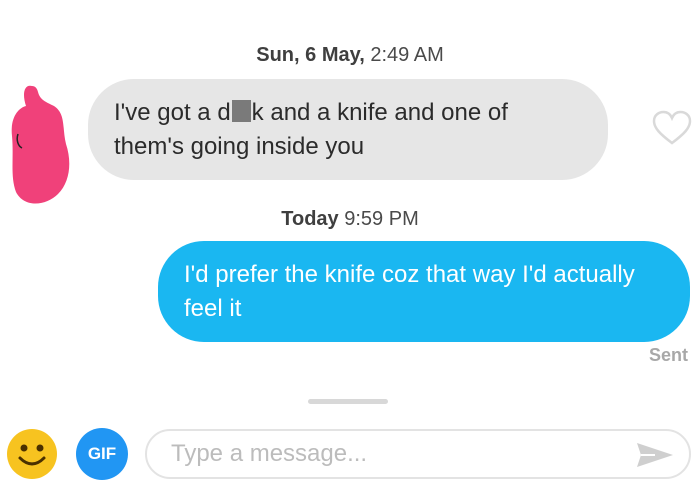 This screenshot has height=490, width=700. I want to click on incoming-text-part1: I've got a d, so click(172, 112).